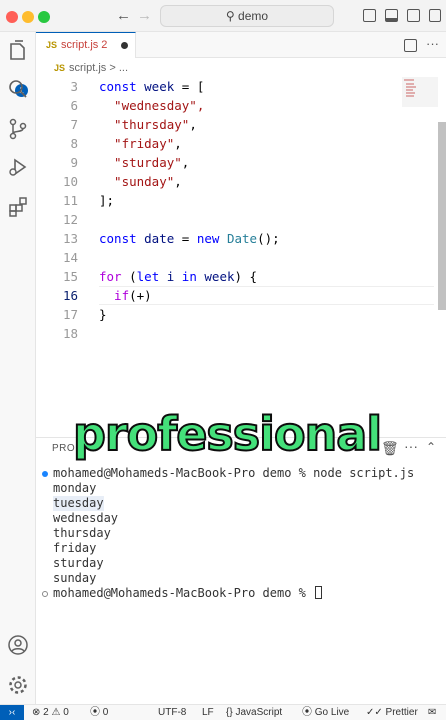 This screenshot has width=446, height=720. Describe the element at coordinates (18, 685) in the screenshot. I see `gear-icon` at that location.